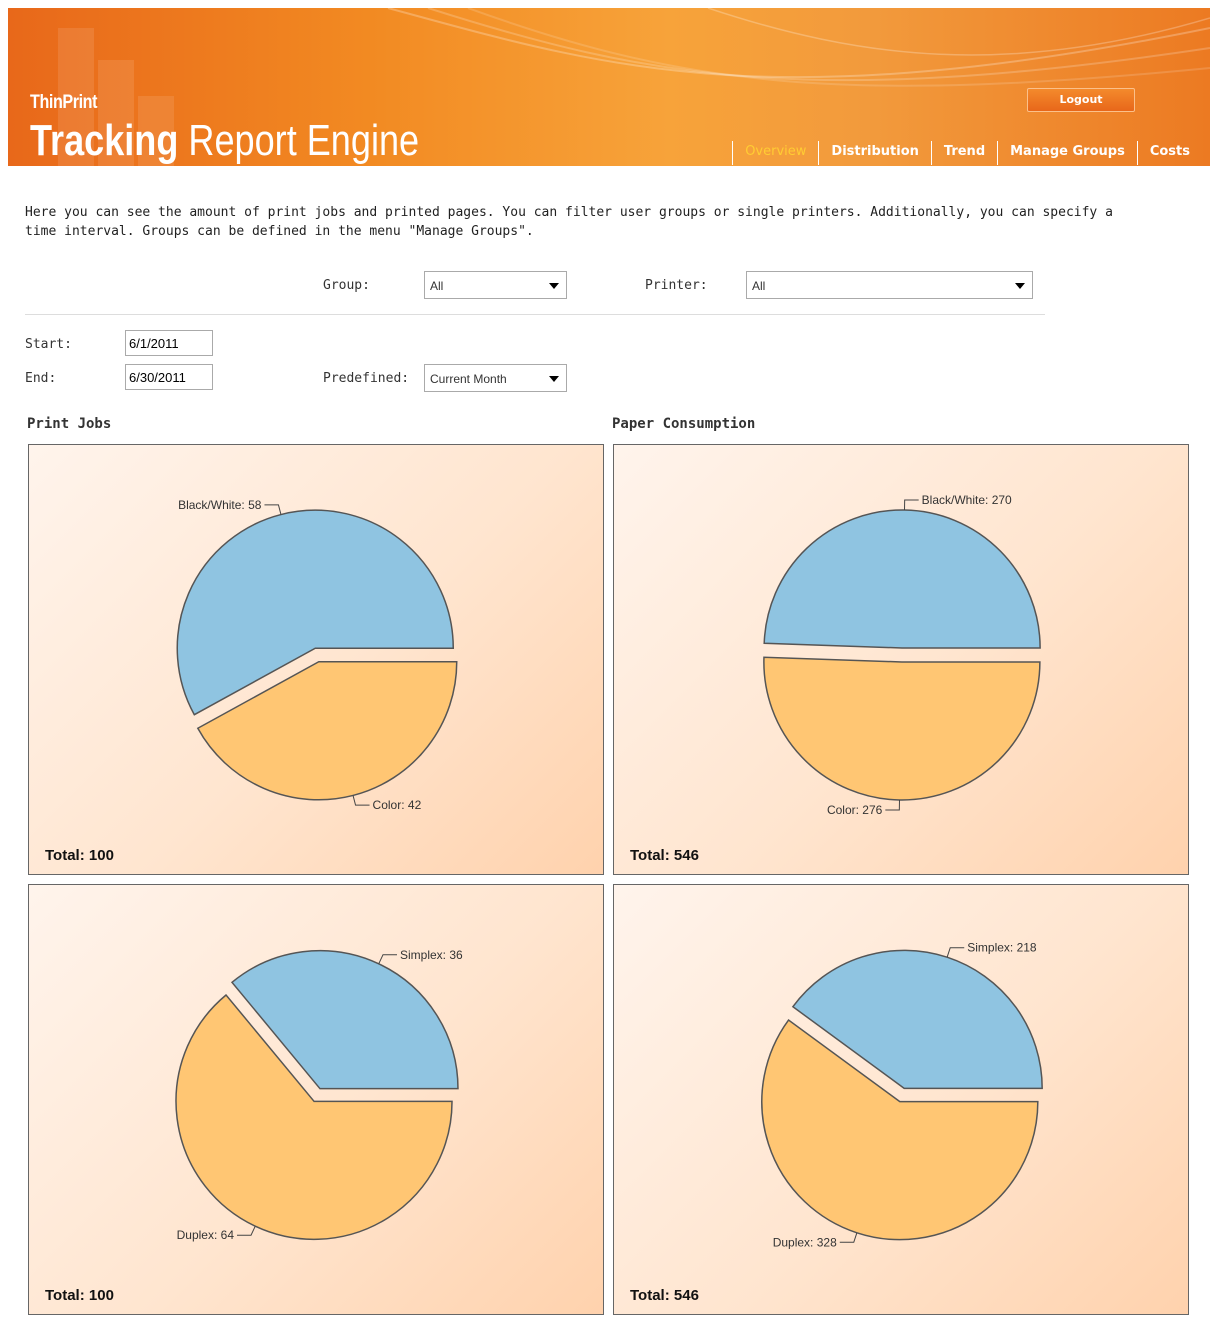 The image size is (1211, 1342). Describe the element at coordinates (902, 579) in the screenshot. I see `pie-slice-black-white` at that location.